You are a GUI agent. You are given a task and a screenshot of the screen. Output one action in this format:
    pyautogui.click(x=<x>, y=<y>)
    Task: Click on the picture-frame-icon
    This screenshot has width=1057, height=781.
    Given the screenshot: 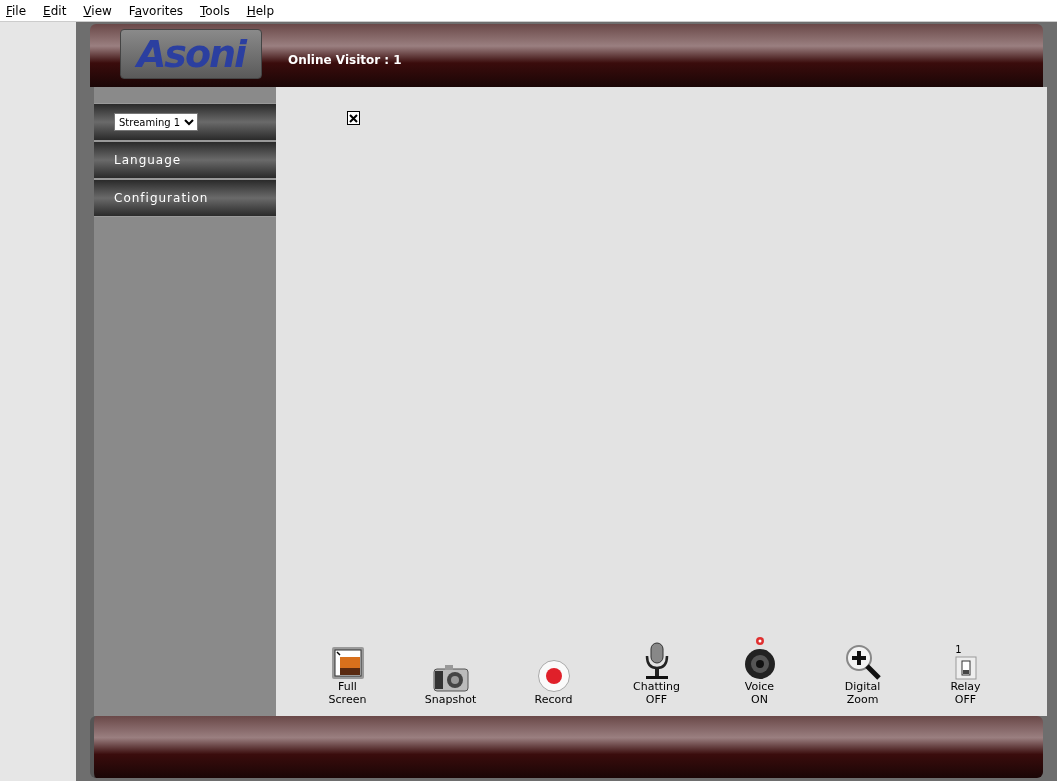 What is the action you would take?
    pyautogui.click(x=347, y=663)
    